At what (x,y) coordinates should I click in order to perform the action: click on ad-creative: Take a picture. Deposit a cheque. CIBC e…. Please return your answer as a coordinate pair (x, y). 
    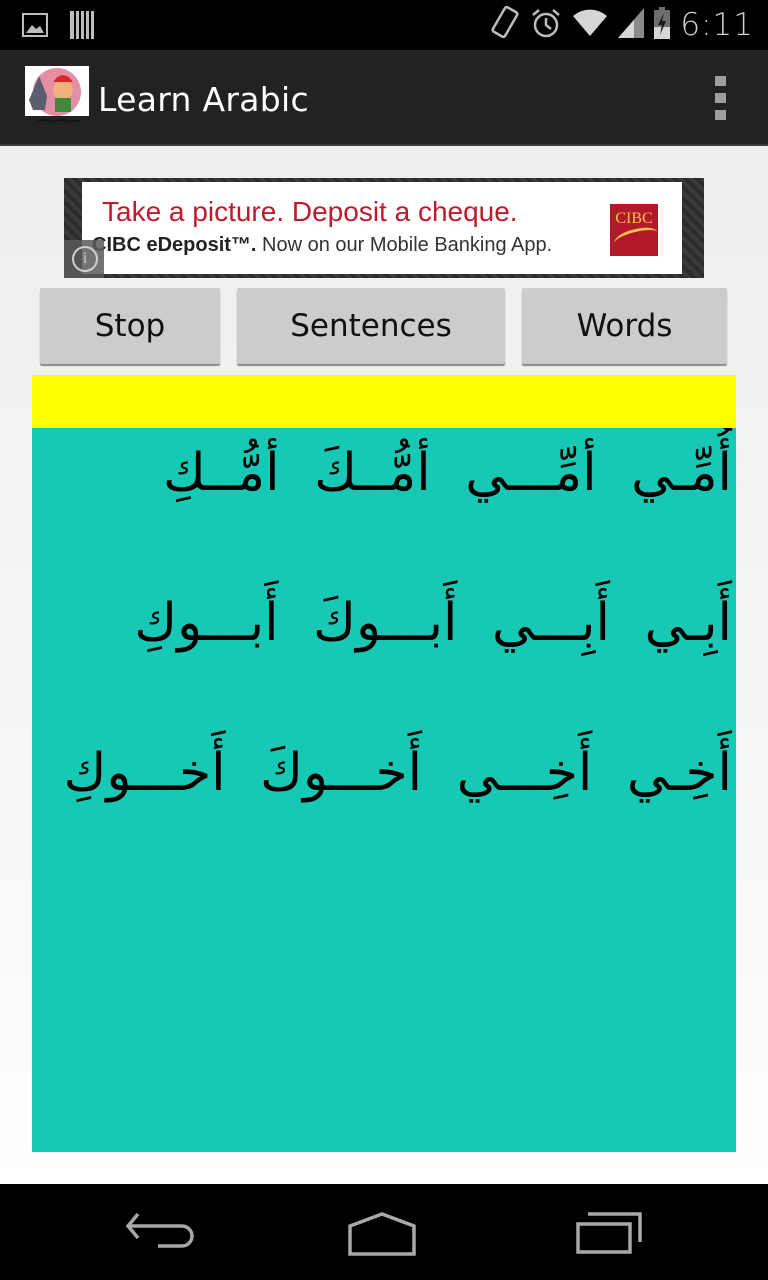
    Looking at the image, I should click on (382, 228).